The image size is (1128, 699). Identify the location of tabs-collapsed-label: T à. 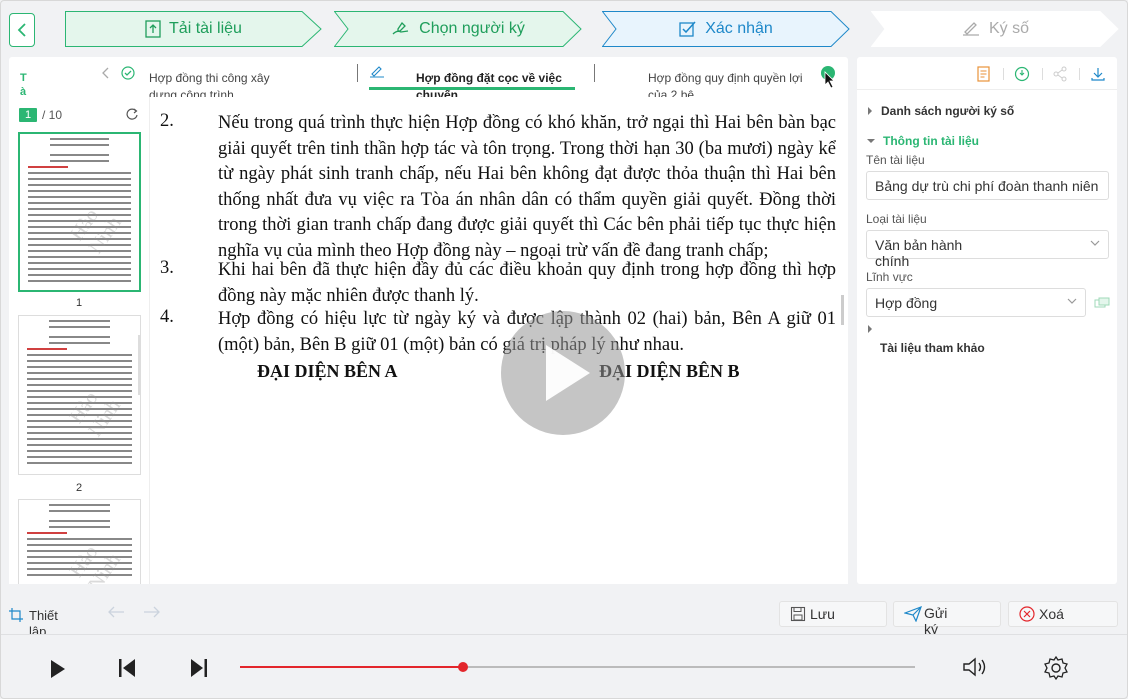
(23, 85).